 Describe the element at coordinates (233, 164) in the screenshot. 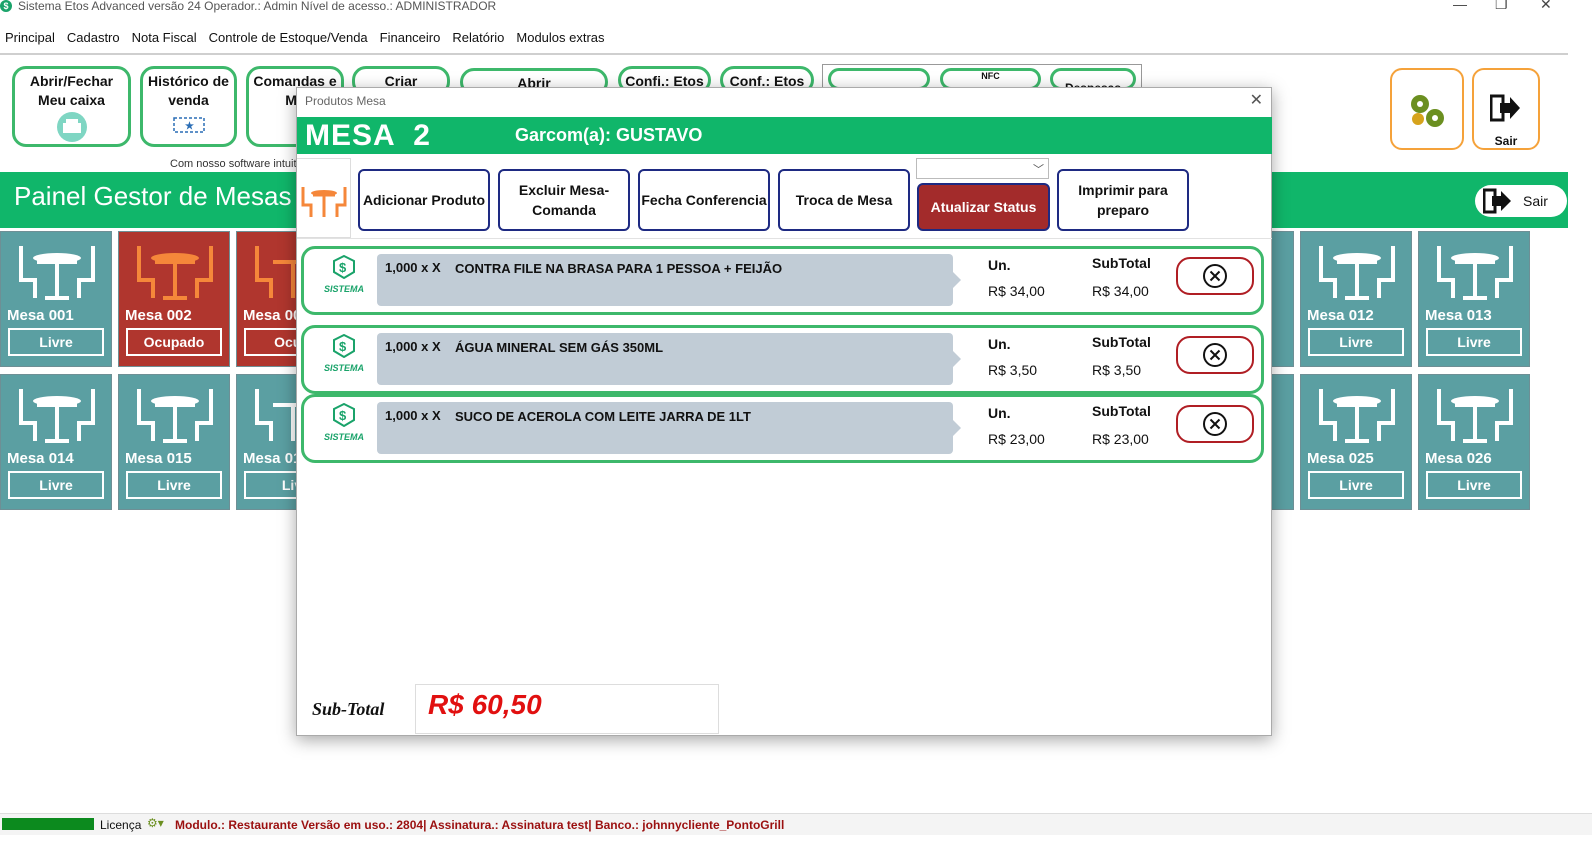

I see `promo-text: Com nosso software intuit` at that location.